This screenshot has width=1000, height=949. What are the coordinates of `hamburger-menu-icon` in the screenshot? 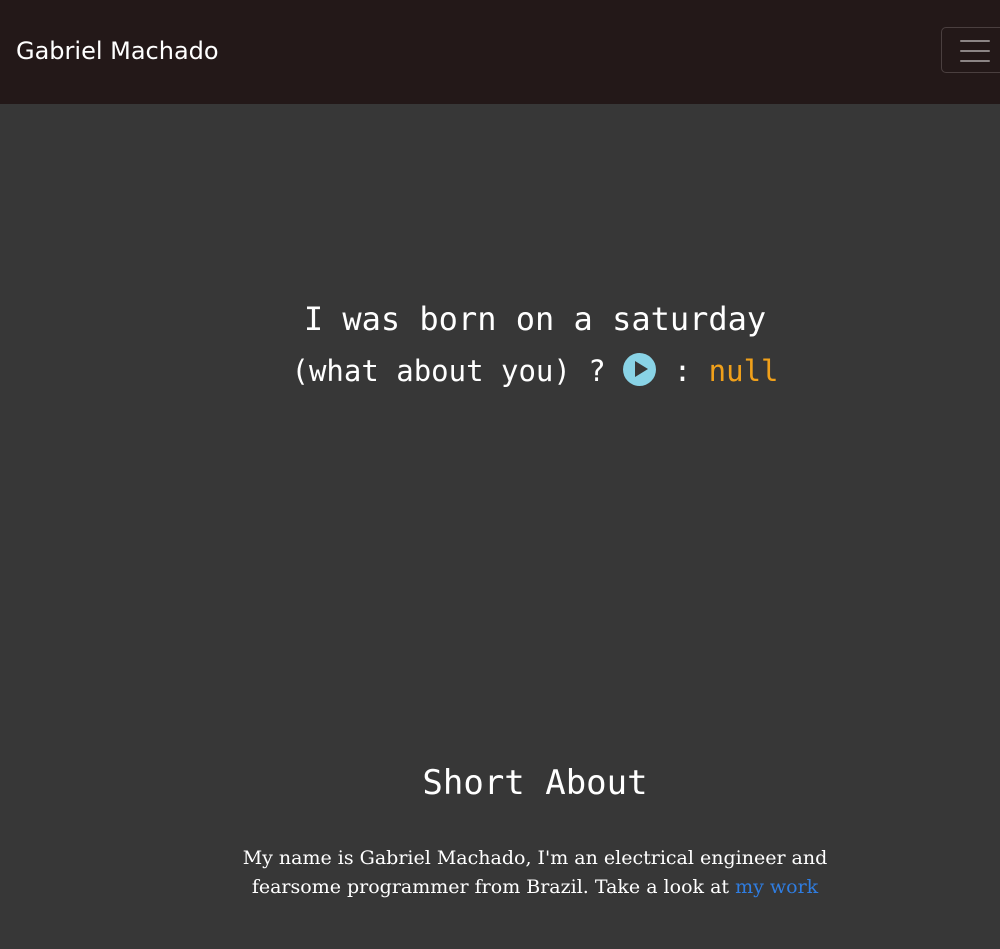 It's located at (975, 51).